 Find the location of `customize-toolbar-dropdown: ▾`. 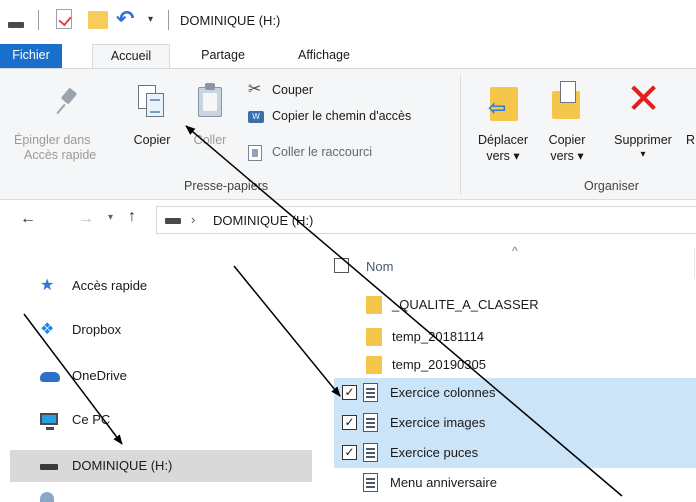

customize-toolbar-dropdown: ▾ is located at coordinates (150, 19).